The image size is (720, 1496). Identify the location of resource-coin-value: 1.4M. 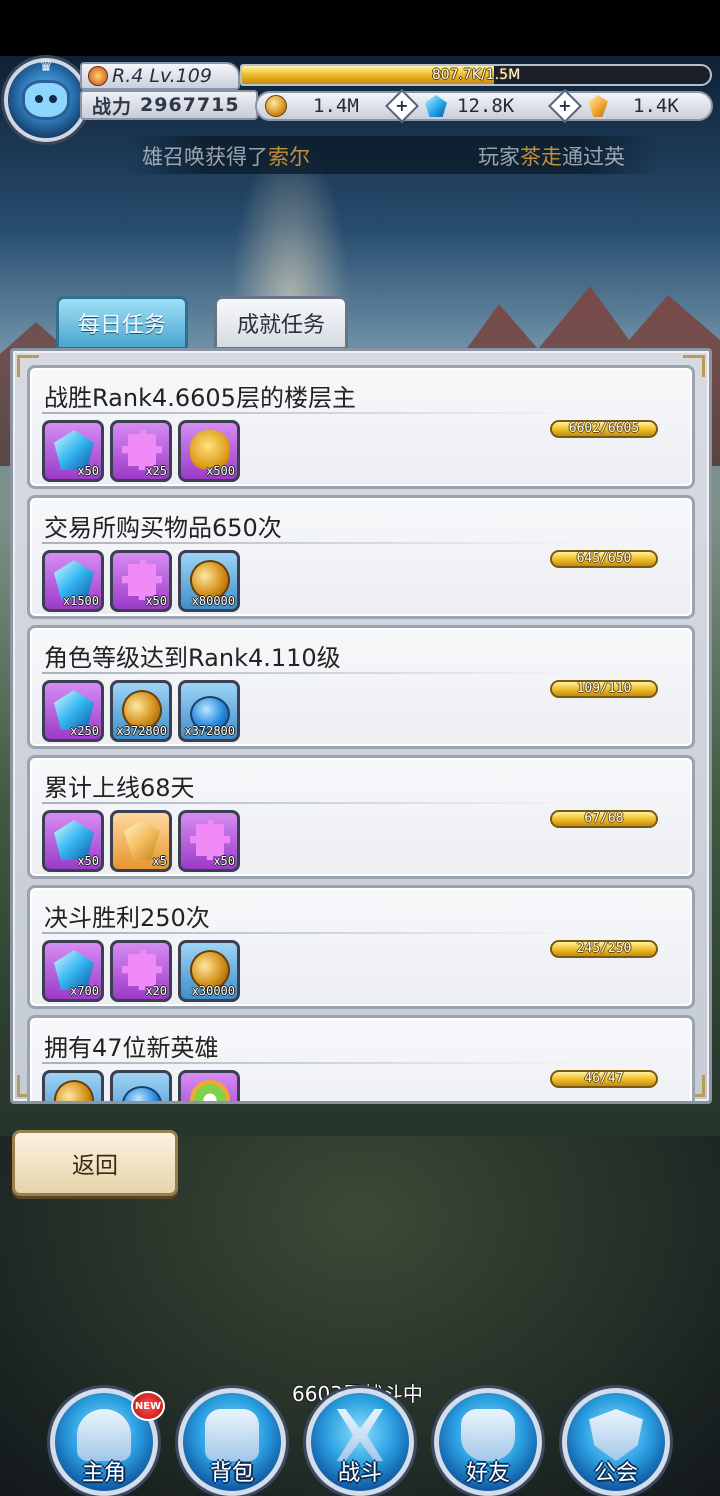
(336, 106).